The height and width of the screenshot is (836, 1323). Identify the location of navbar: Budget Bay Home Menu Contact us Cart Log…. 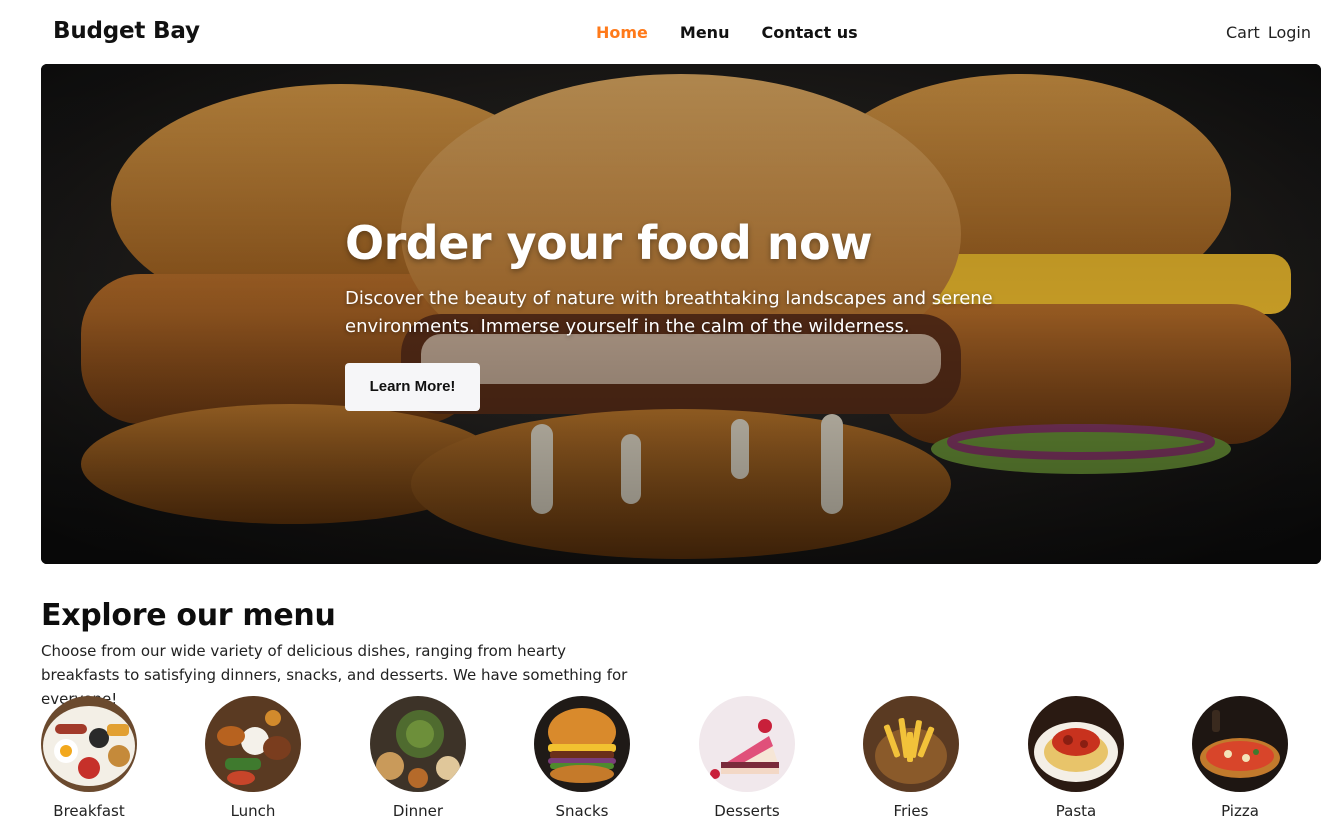
(661, 32).